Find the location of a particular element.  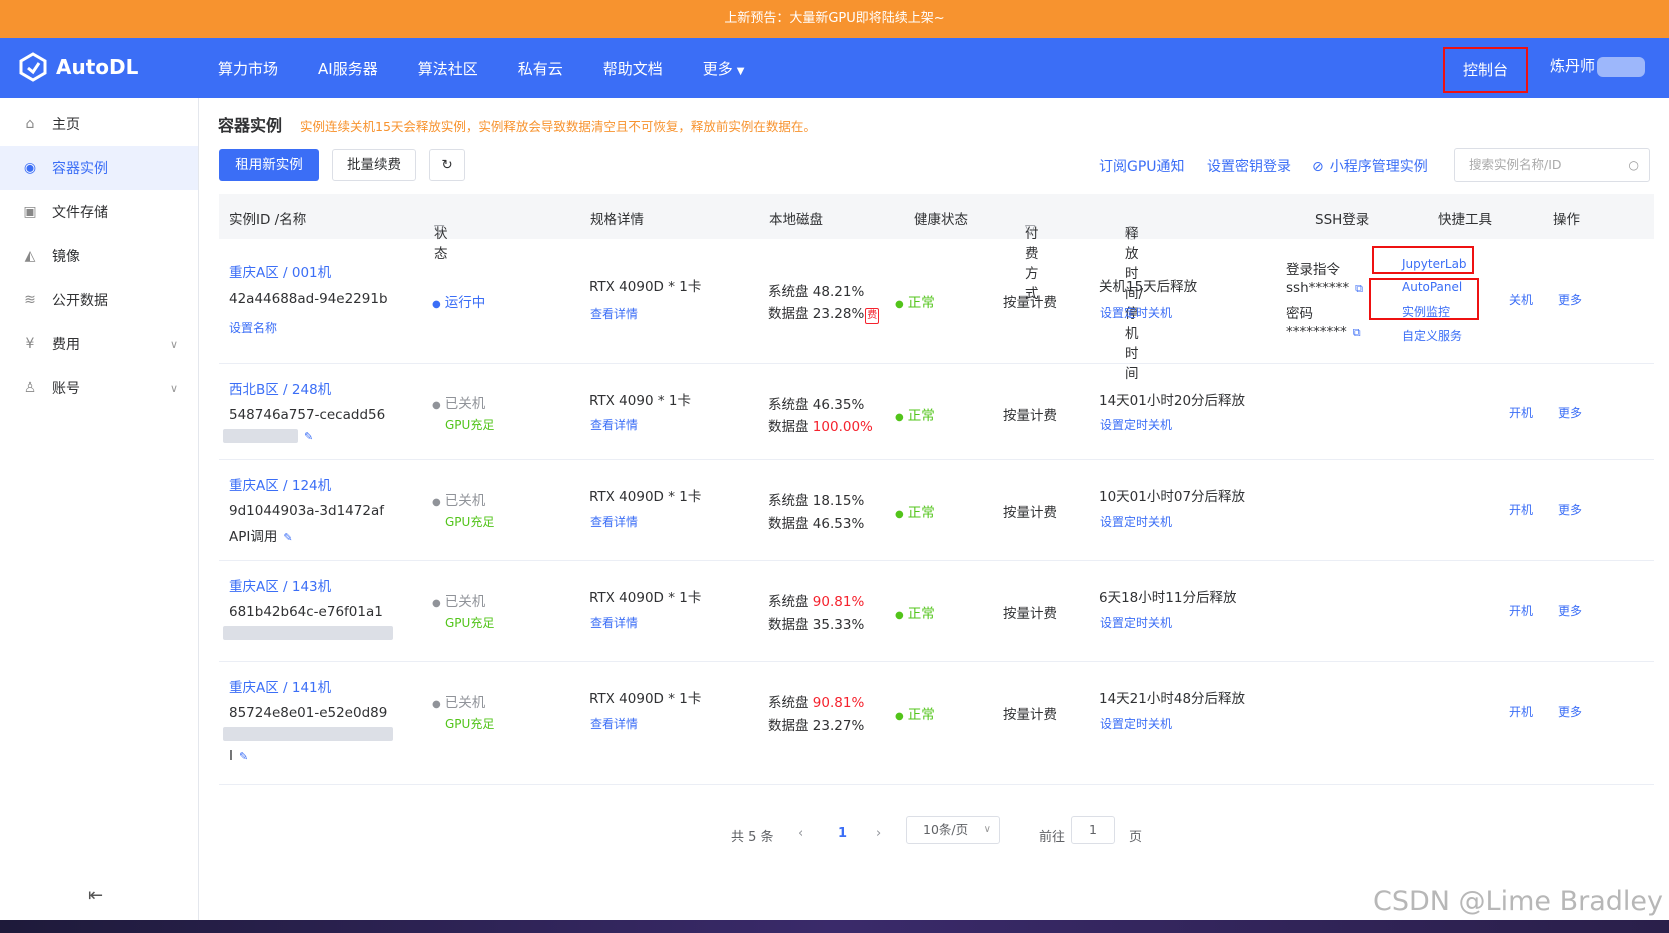

instance-name-text: API调用 is located at coordinates (253, 537).